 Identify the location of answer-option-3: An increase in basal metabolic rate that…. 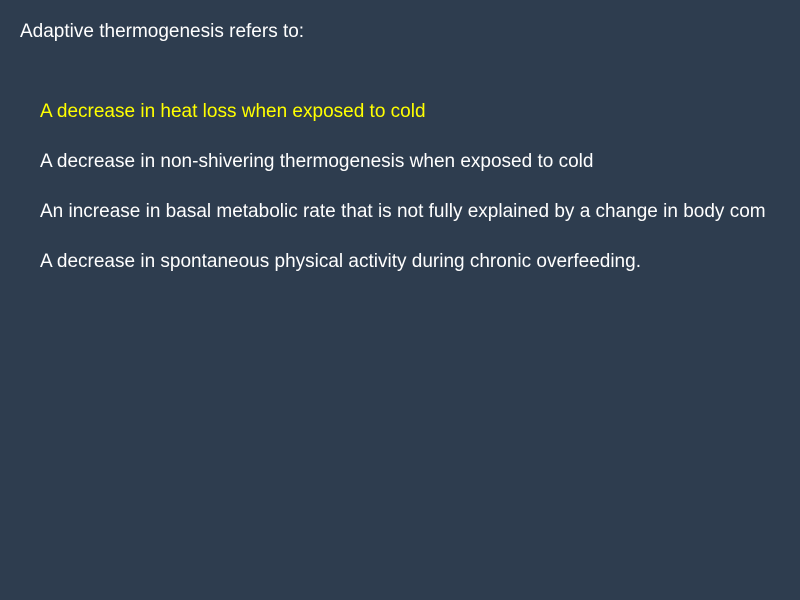
(420, 226).